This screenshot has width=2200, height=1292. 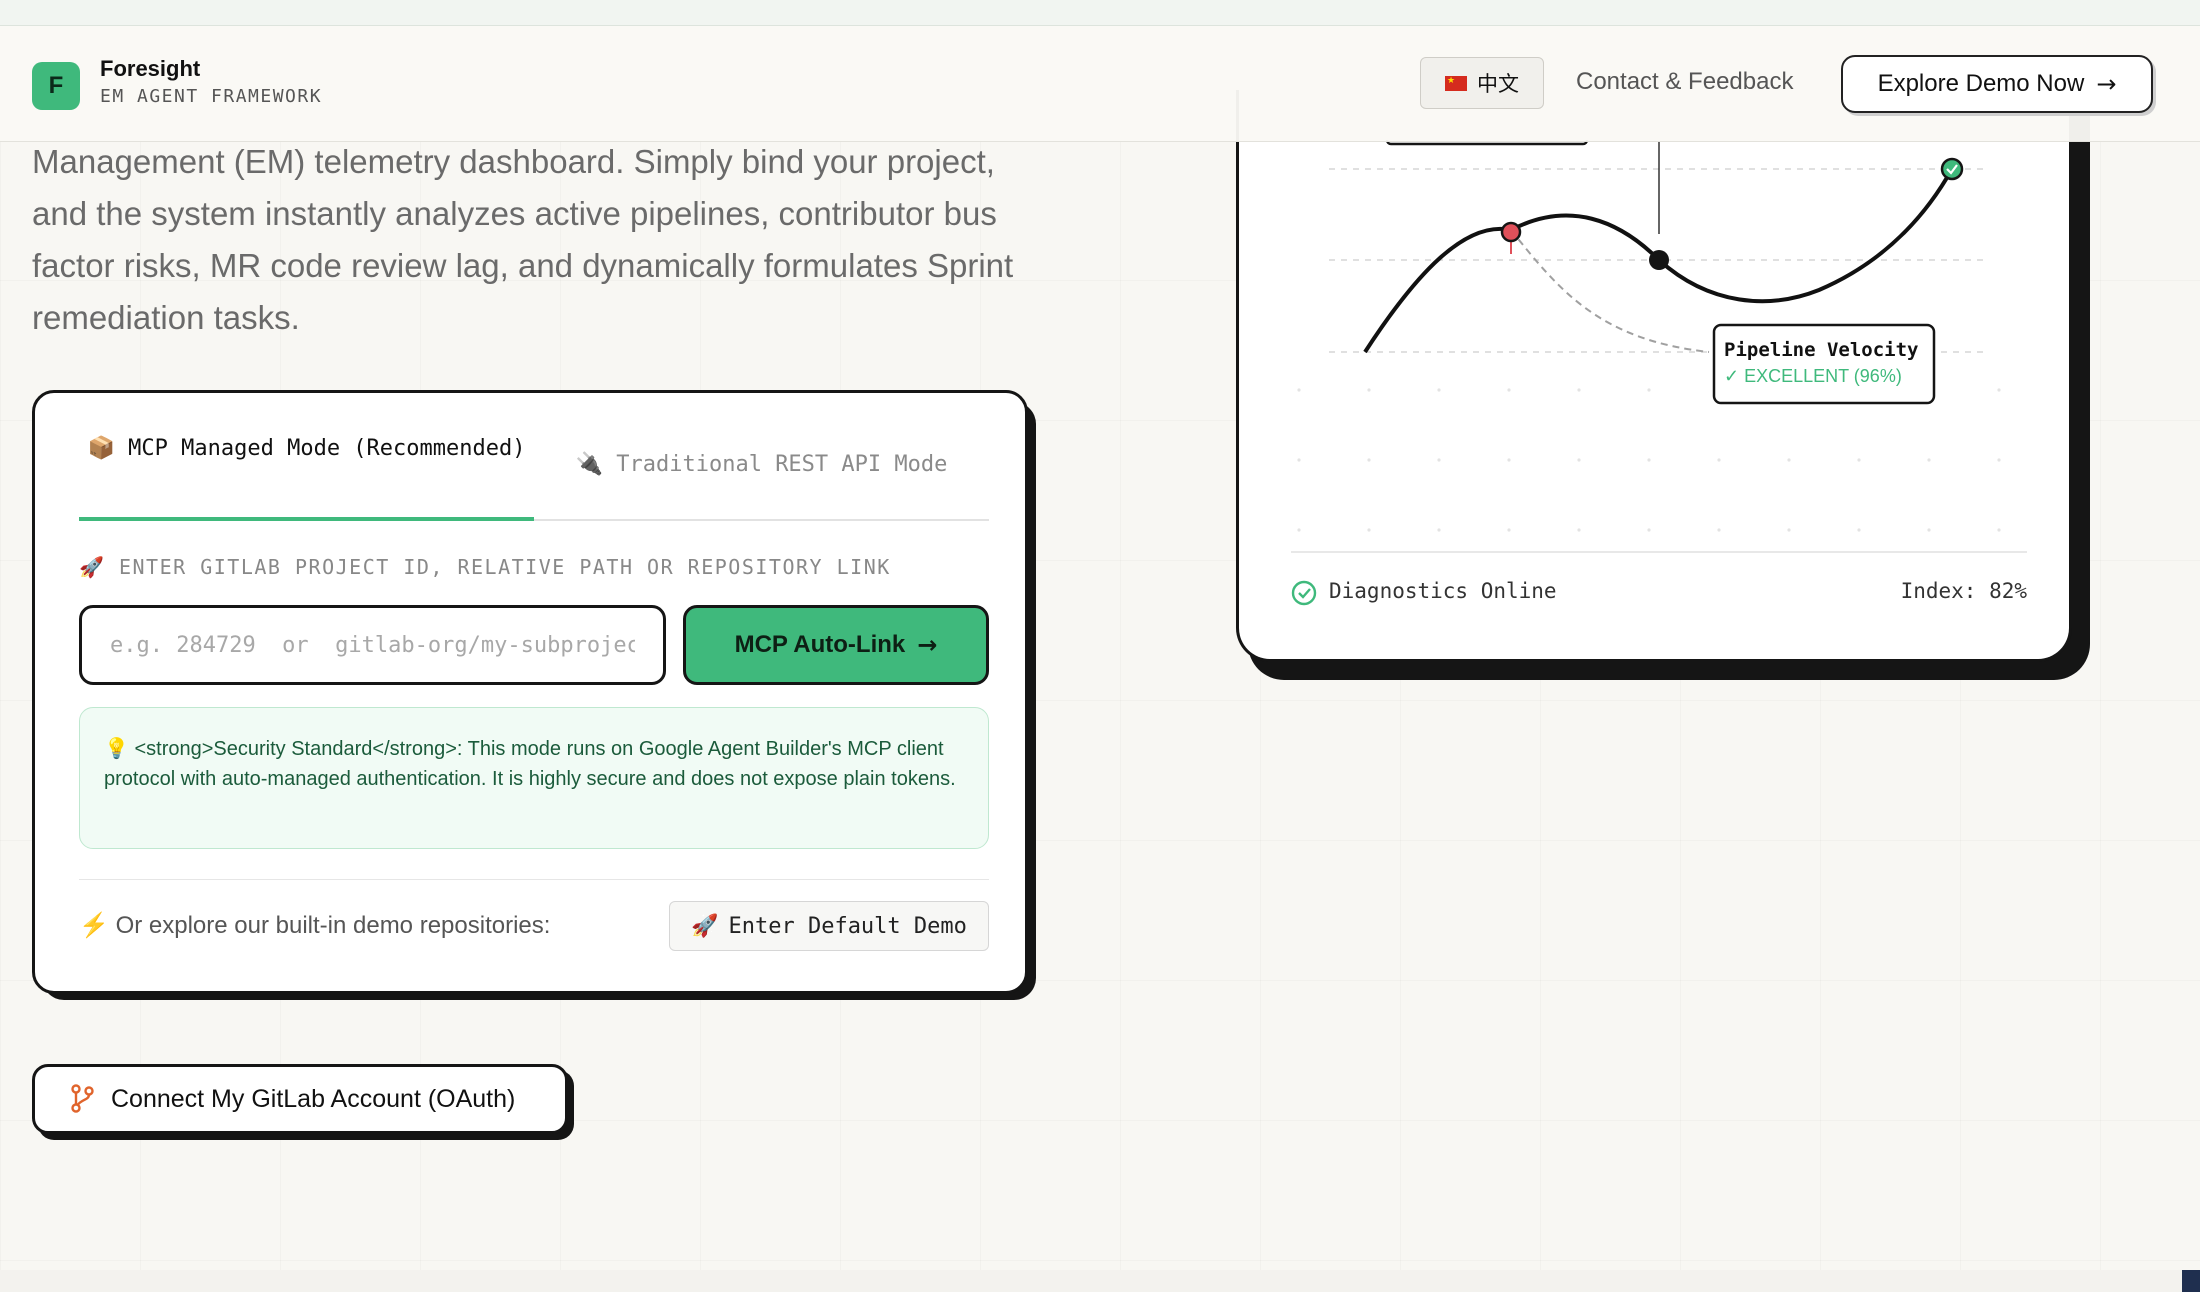 I want to click on trend-line-curve, so click(x=1732, y=236).